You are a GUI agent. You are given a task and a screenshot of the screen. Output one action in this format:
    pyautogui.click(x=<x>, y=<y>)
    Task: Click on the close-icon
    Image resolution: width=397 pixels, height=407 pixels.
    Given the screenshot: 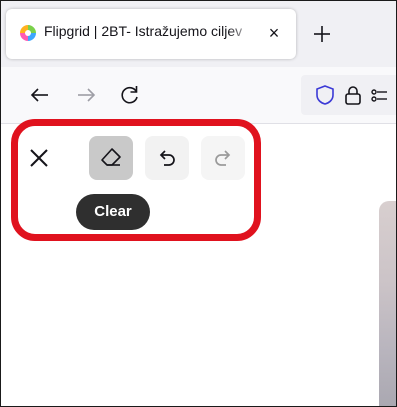 What is the action you would take?
    pyautogui.click(x=39, y=158)
    